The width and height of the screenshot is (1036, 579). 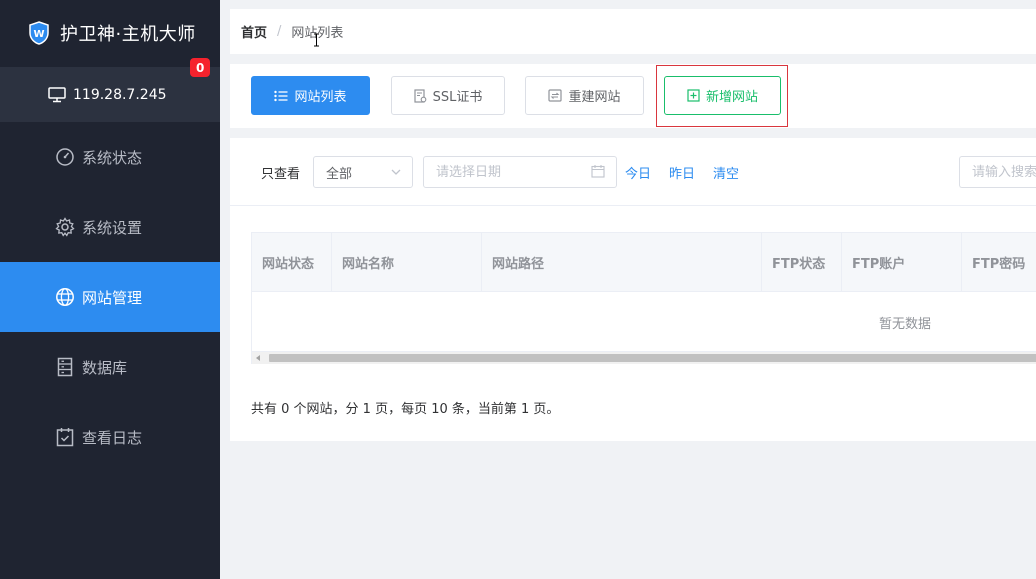 What do you see at coordinates (802, 262) in the screenshot?
I see `column-header: FTP状态` at bounding box center [802, 262].